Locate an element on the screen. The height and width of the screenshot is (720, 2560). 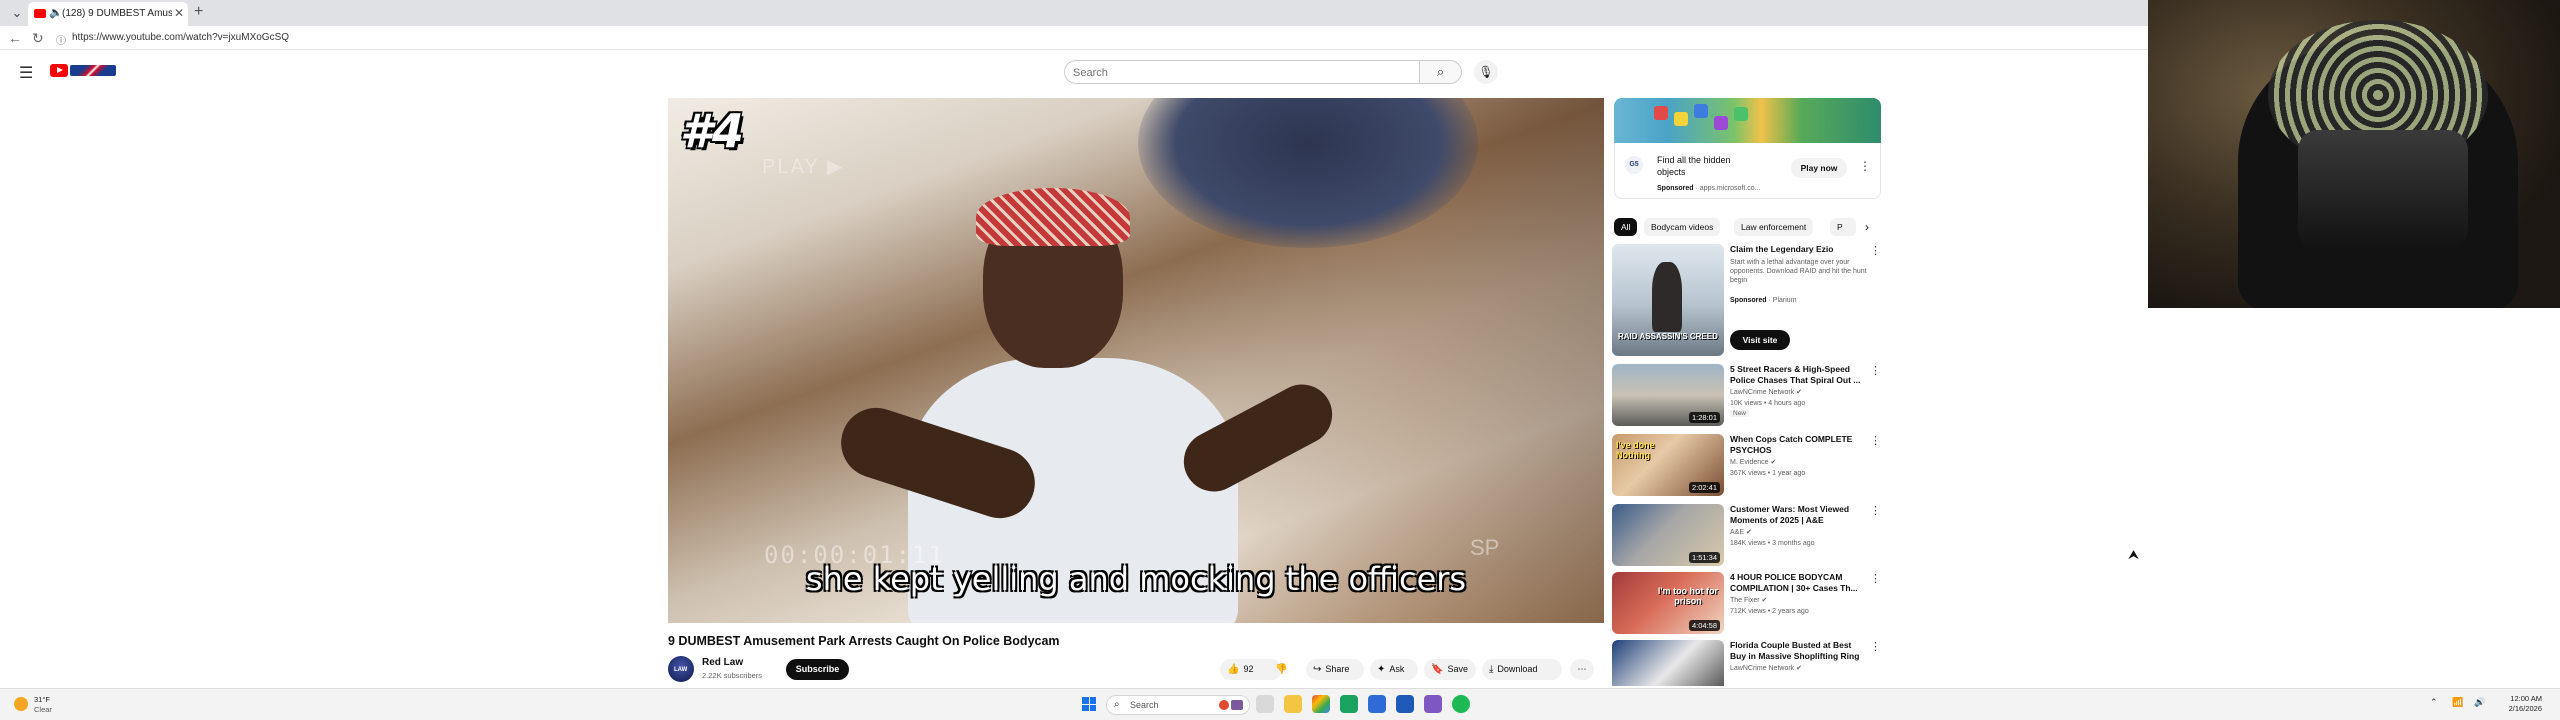
weather-temperature: 31°F is located at coordinates (42, 699).